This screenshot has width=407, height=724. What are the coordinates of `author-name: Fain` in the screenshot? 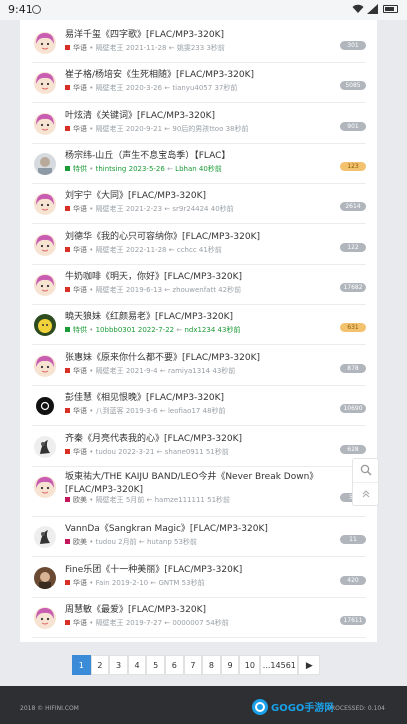 It's located at (103, 583).